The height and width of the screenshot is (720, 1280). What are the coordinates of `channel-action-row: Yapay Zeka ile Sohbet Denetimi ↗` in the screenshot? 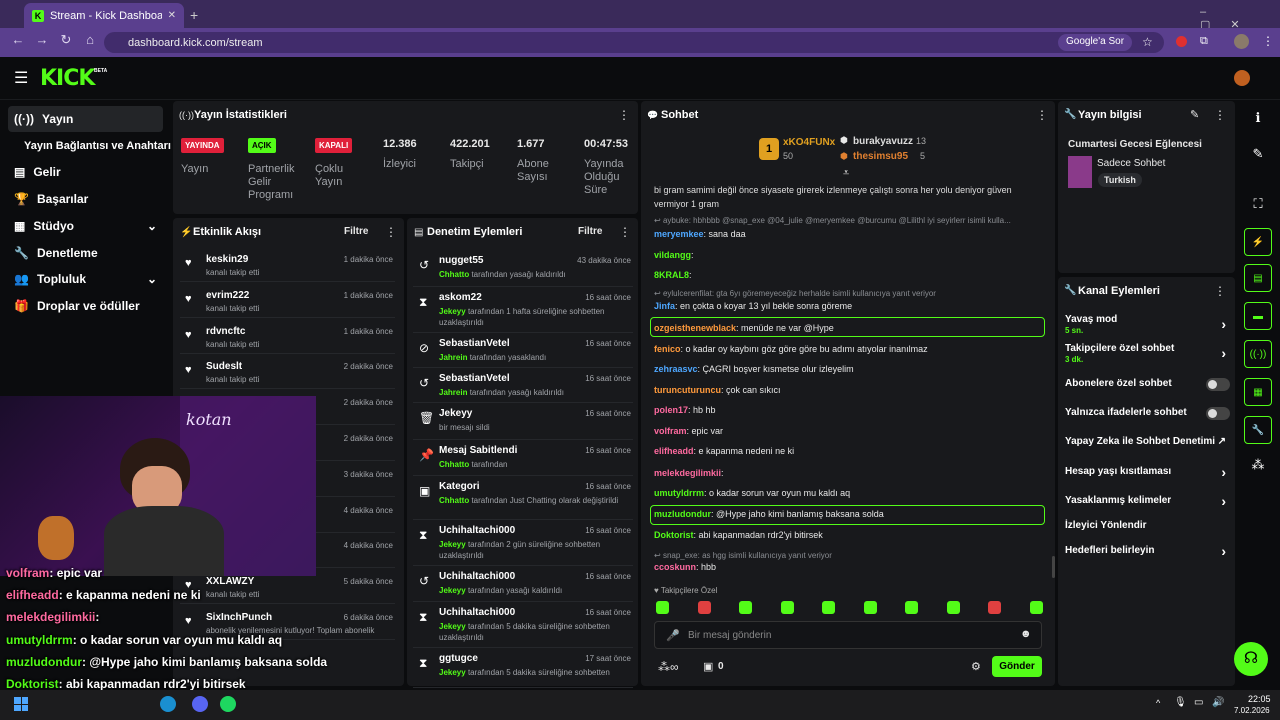 It's located at (1147, 448).